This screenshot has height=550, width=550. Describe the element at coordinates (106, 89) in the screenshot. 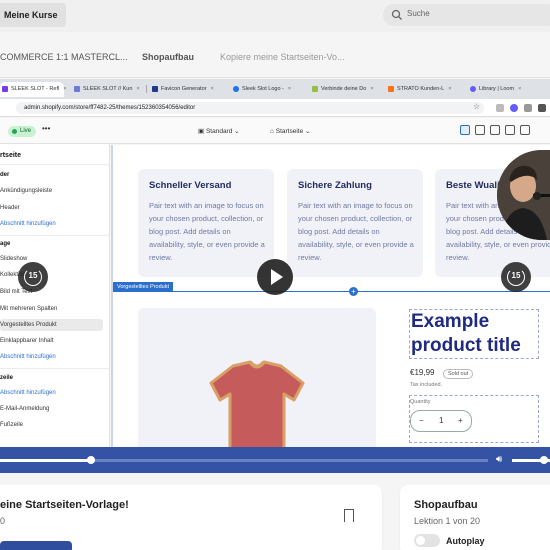

I see `browser-tab: SLEEK SLOT // Kun ×` at that location.